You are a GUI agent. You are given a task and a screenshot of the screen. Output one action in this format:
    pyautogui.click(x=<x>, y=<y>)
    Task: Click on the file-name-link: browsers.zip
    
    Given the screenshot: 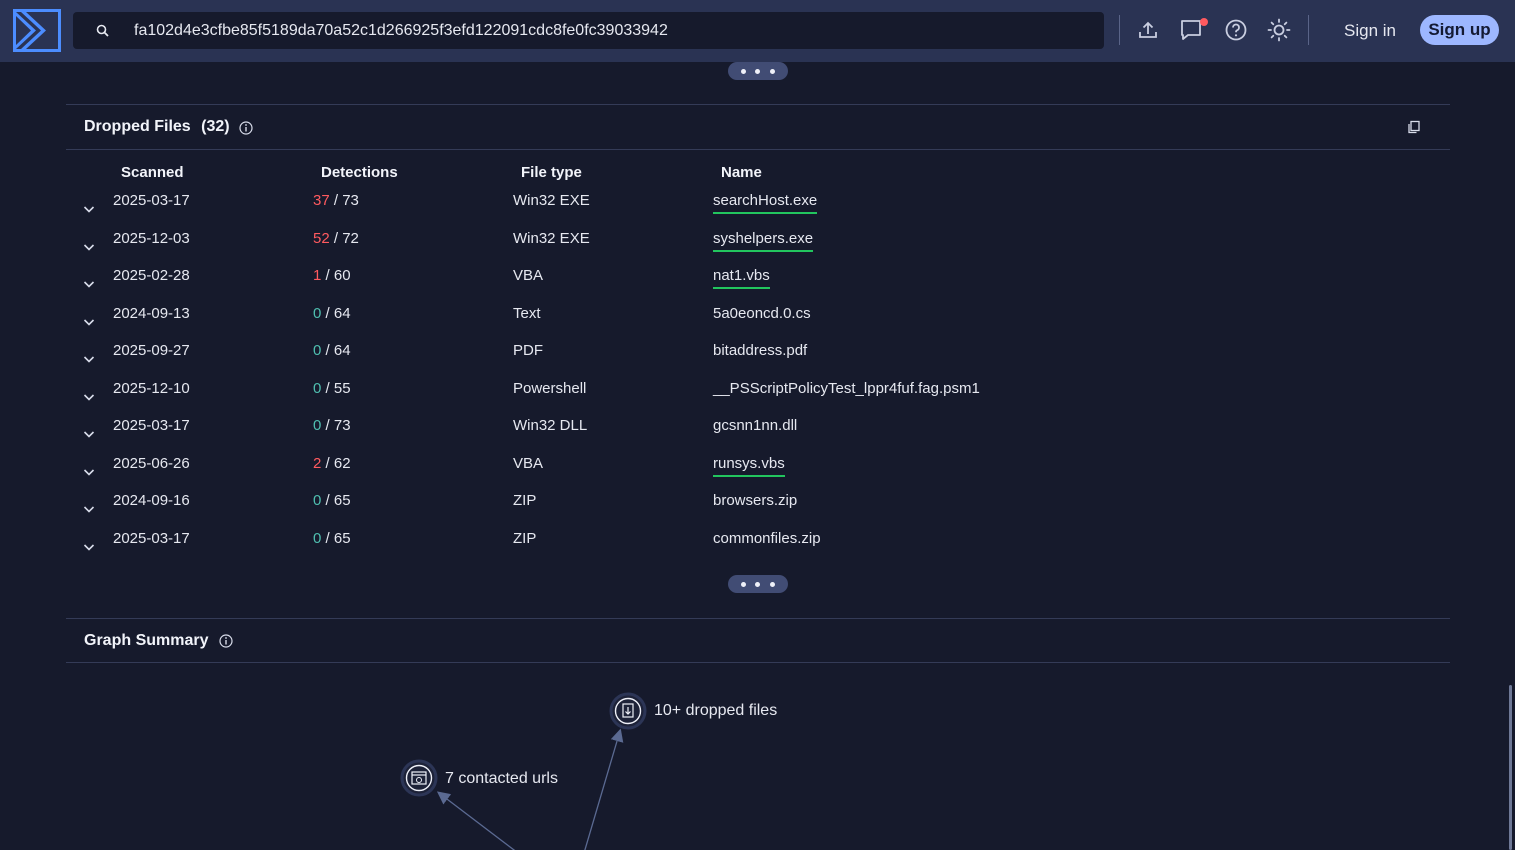 What is the action you would take?
    pyautogui.click(x=755, y=501)
    